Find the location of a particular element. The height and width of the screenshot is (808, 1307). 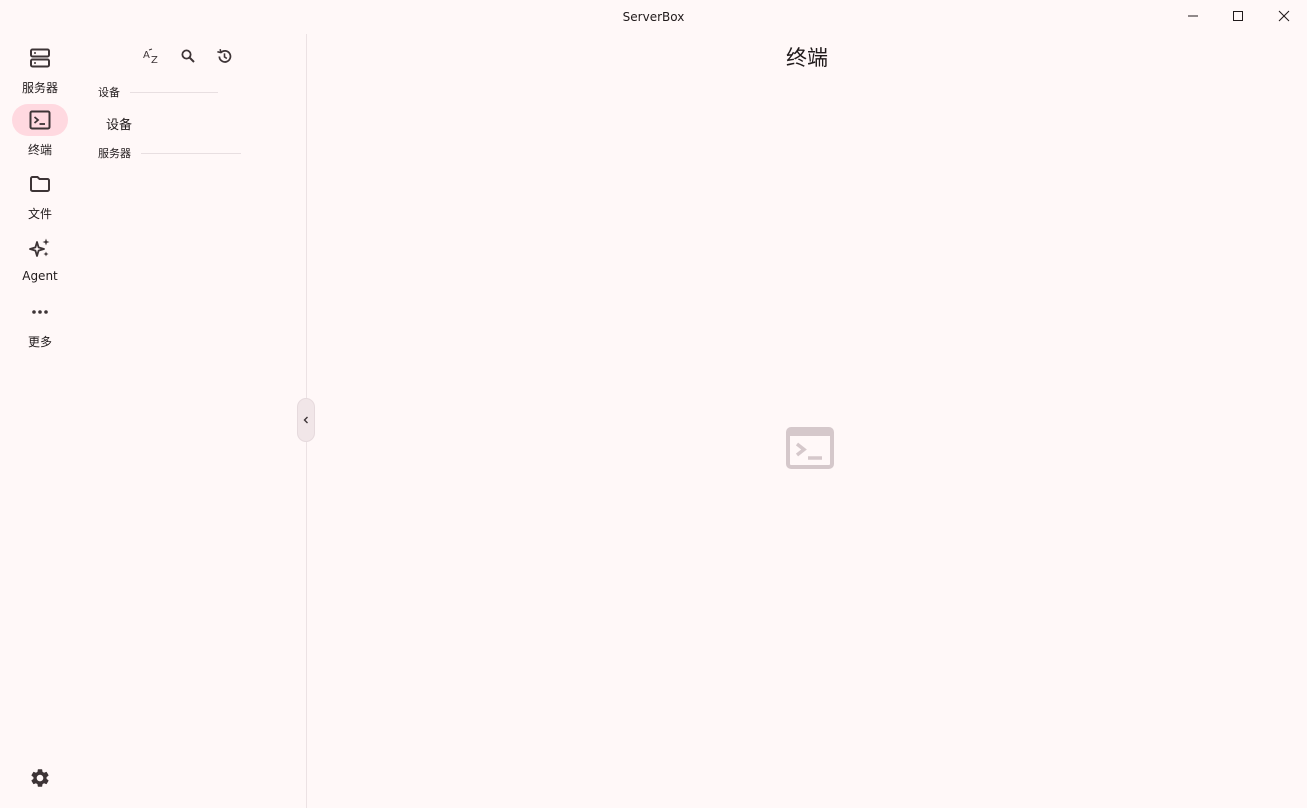

history-button is located at coordinates (224, 56).